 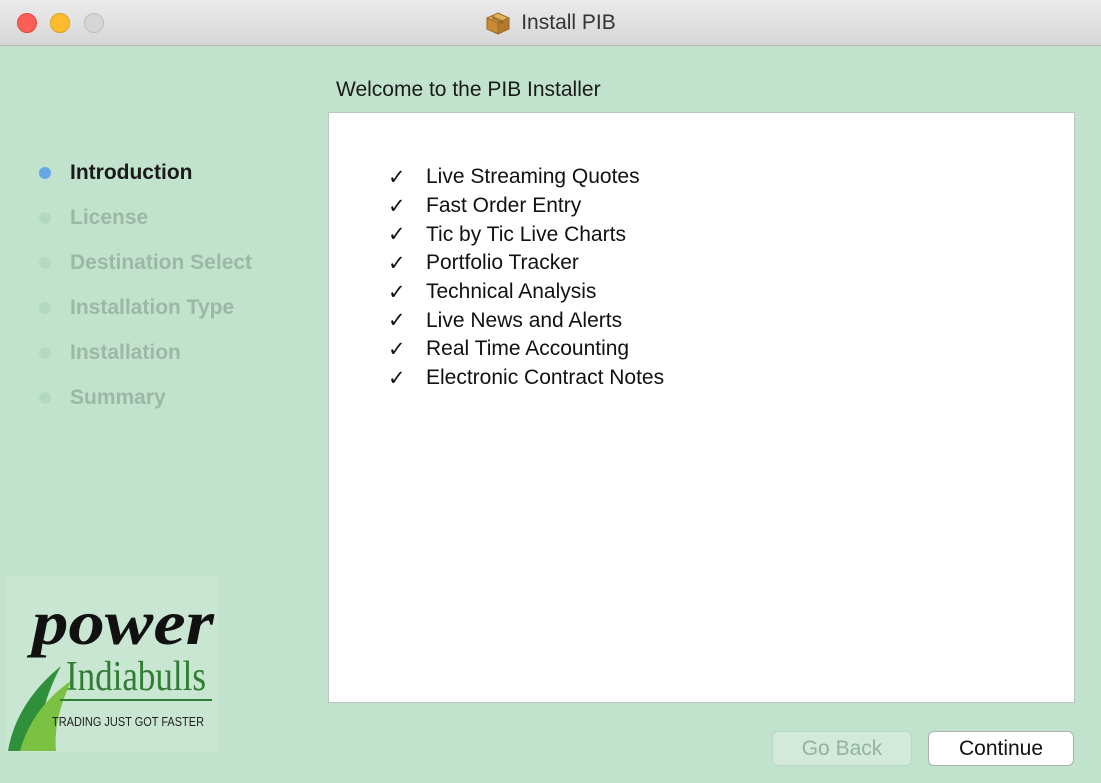 What do you see at coordinates (533, 177) in the screenshot?
I see `feature-label: Live Streaming Quotes` at bounding box center [533, 177].